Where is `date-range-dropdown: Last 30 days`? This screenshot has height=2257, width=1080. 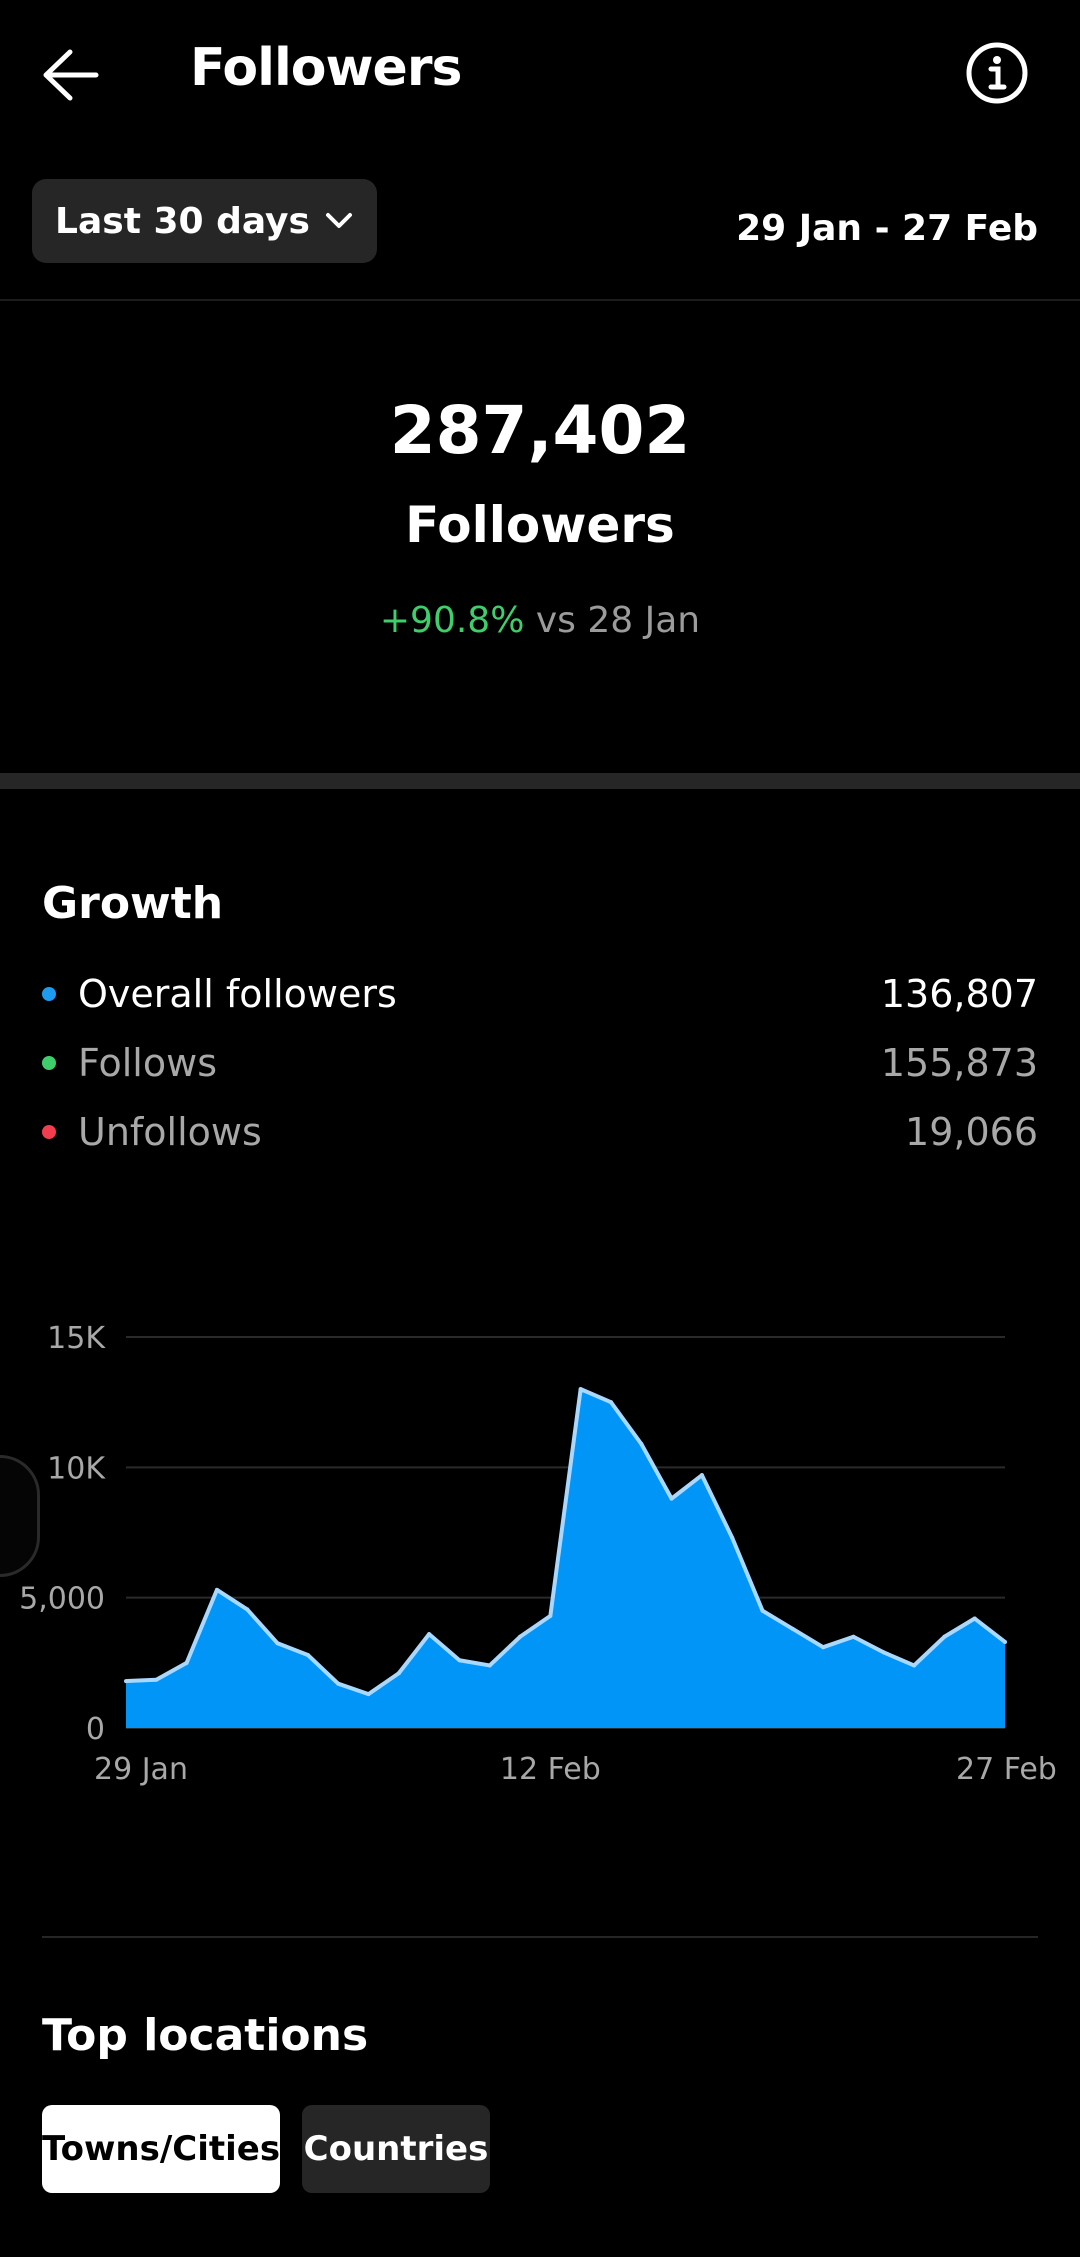
date-range-dropdown: Last 30 days is located at coordinates (204, 221).